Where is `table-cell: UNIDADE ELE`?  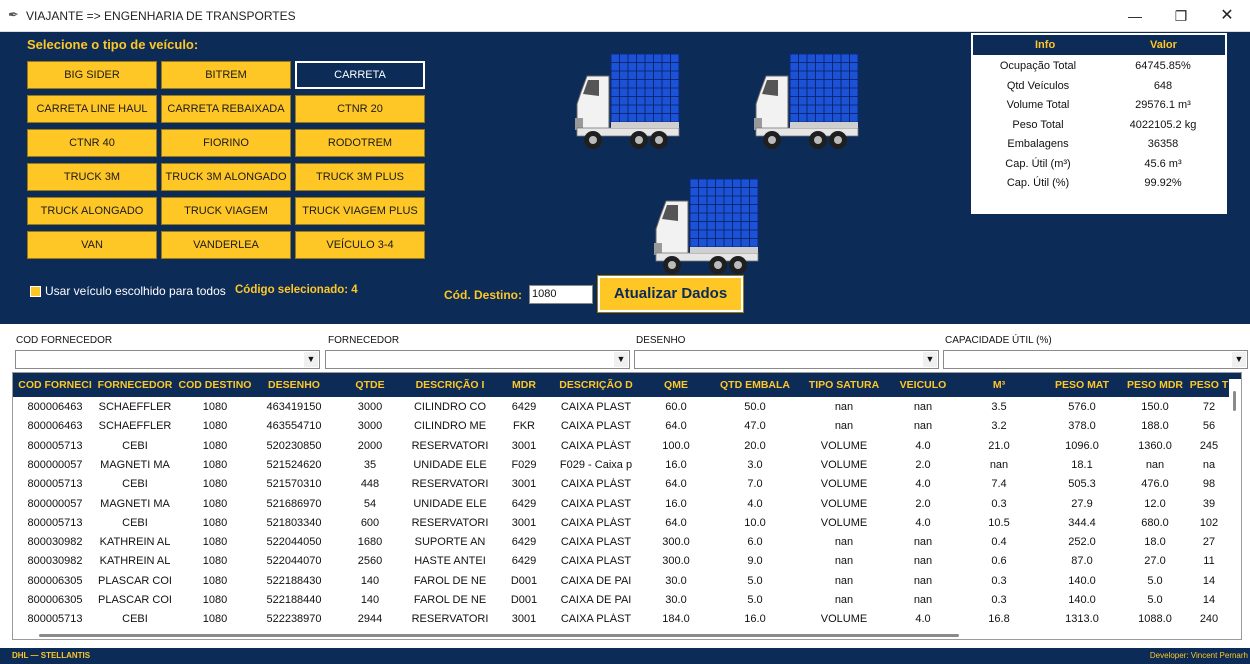
table-cell: UNIDADE ELE is located at coordinates (450, 464).